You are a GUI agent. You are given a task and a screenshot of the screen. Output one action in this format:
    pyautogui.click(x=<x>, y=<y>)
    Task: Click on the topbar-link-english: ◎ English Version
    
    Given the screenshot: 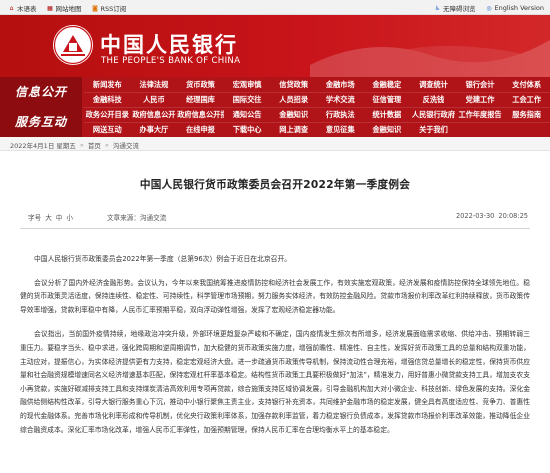 What is the action you would take?
    pyautogui.click(x=515, y=8)
    